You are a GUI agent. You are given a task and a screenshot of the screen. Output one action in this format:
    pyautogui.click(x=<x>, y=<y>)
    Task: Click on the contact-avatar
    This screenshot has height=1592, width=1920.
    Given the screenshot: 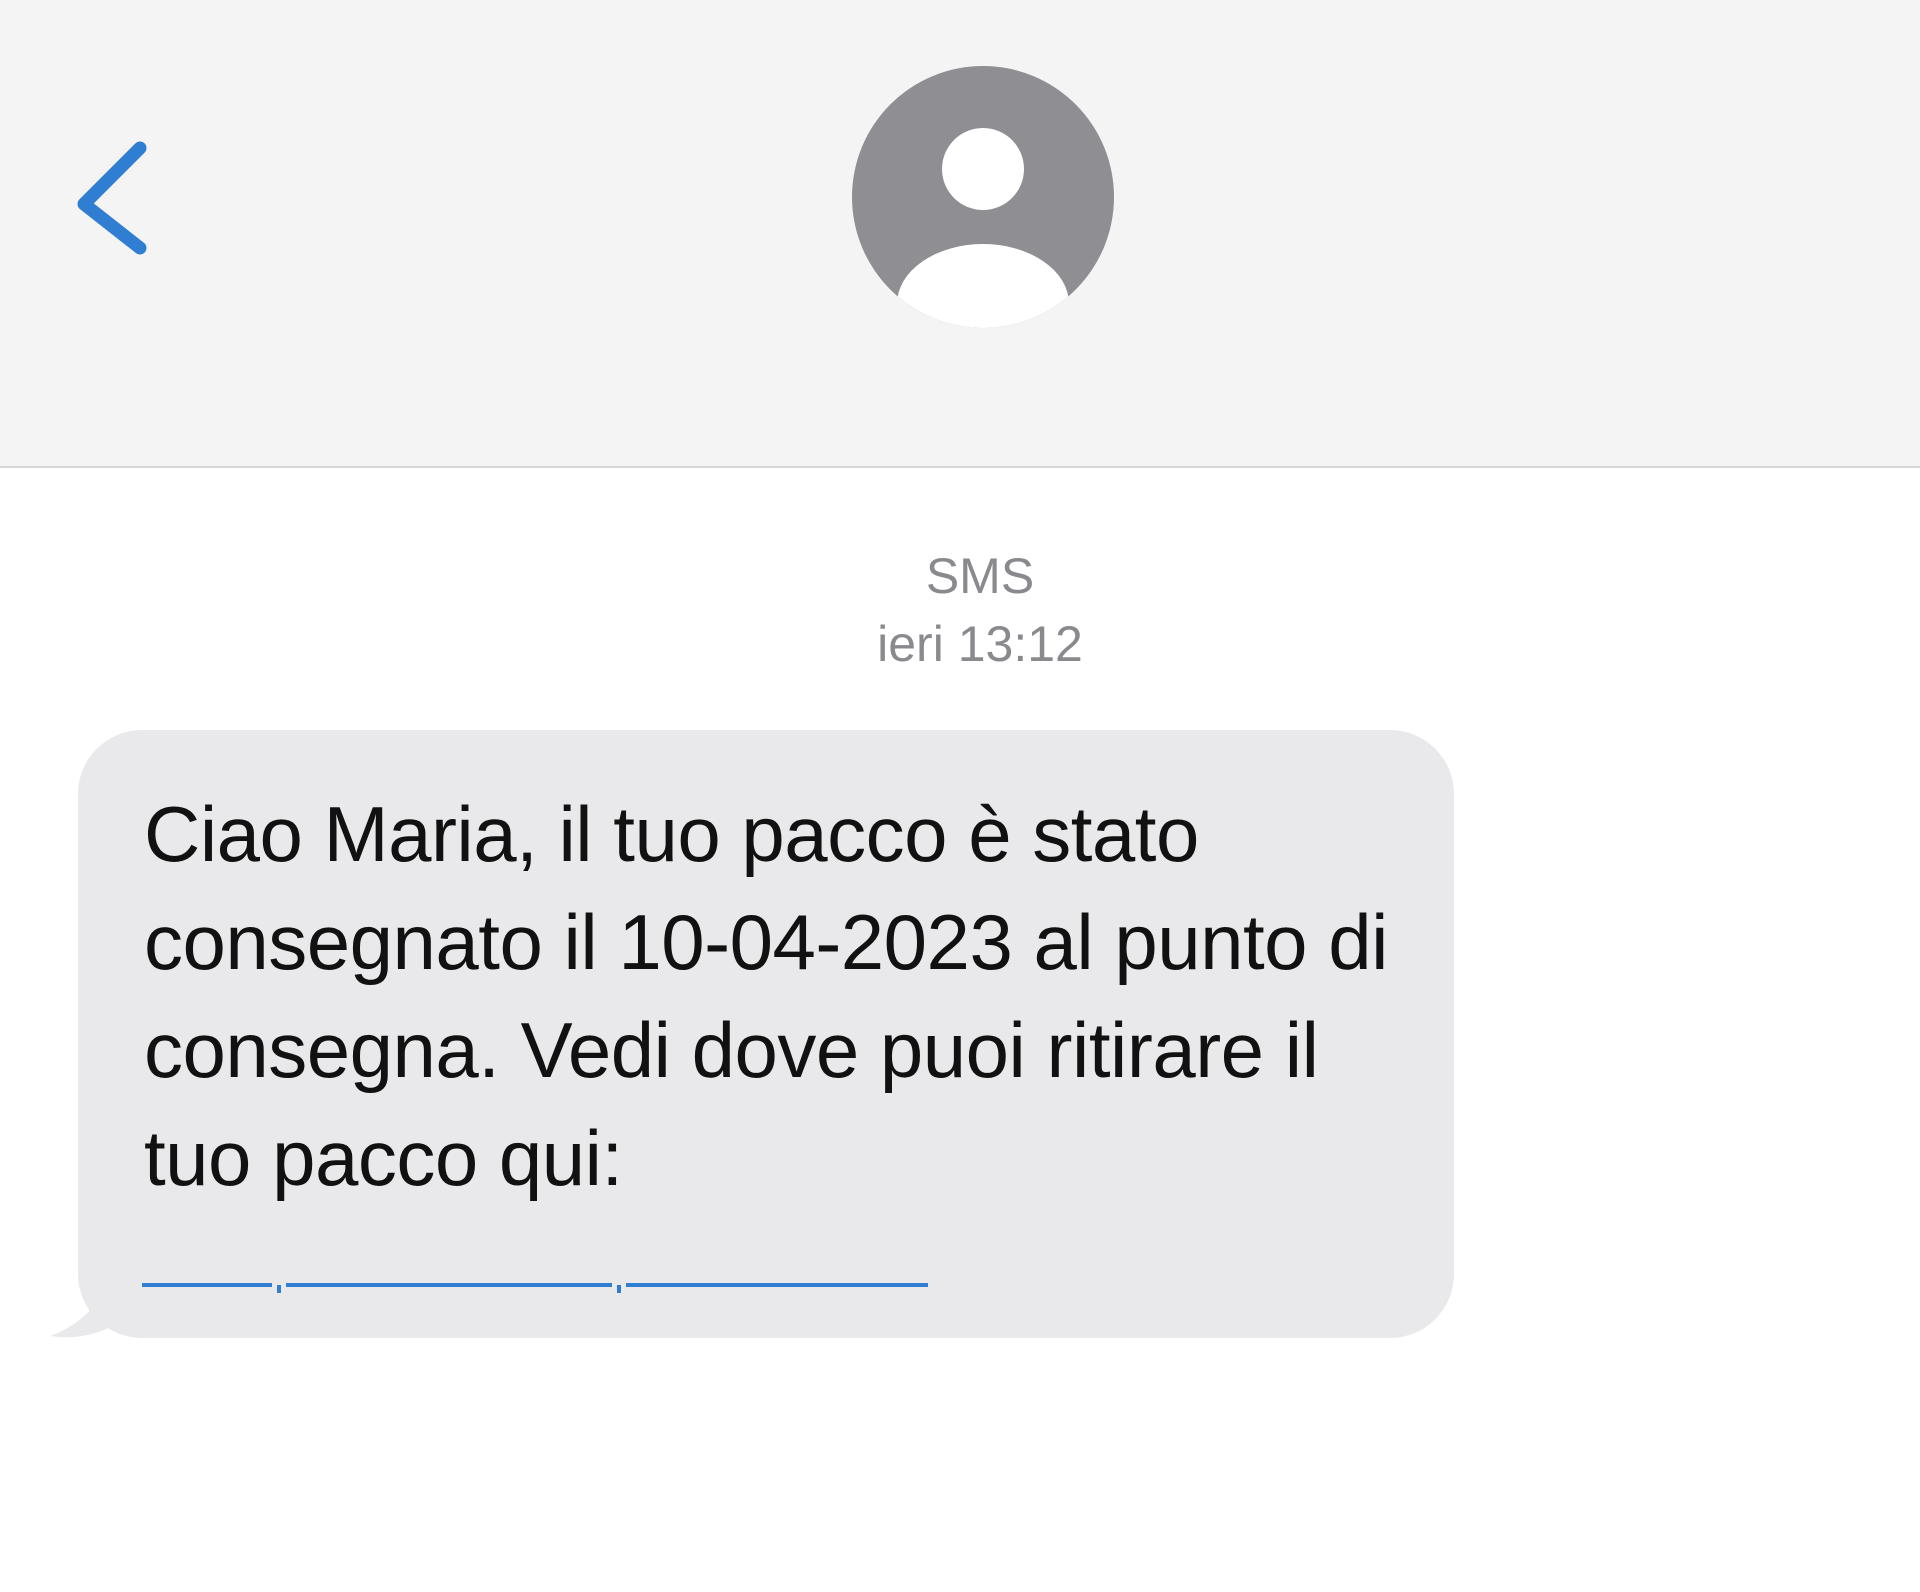 What is the action you would take?
    pyautogui.click(x=983, y=197)
    